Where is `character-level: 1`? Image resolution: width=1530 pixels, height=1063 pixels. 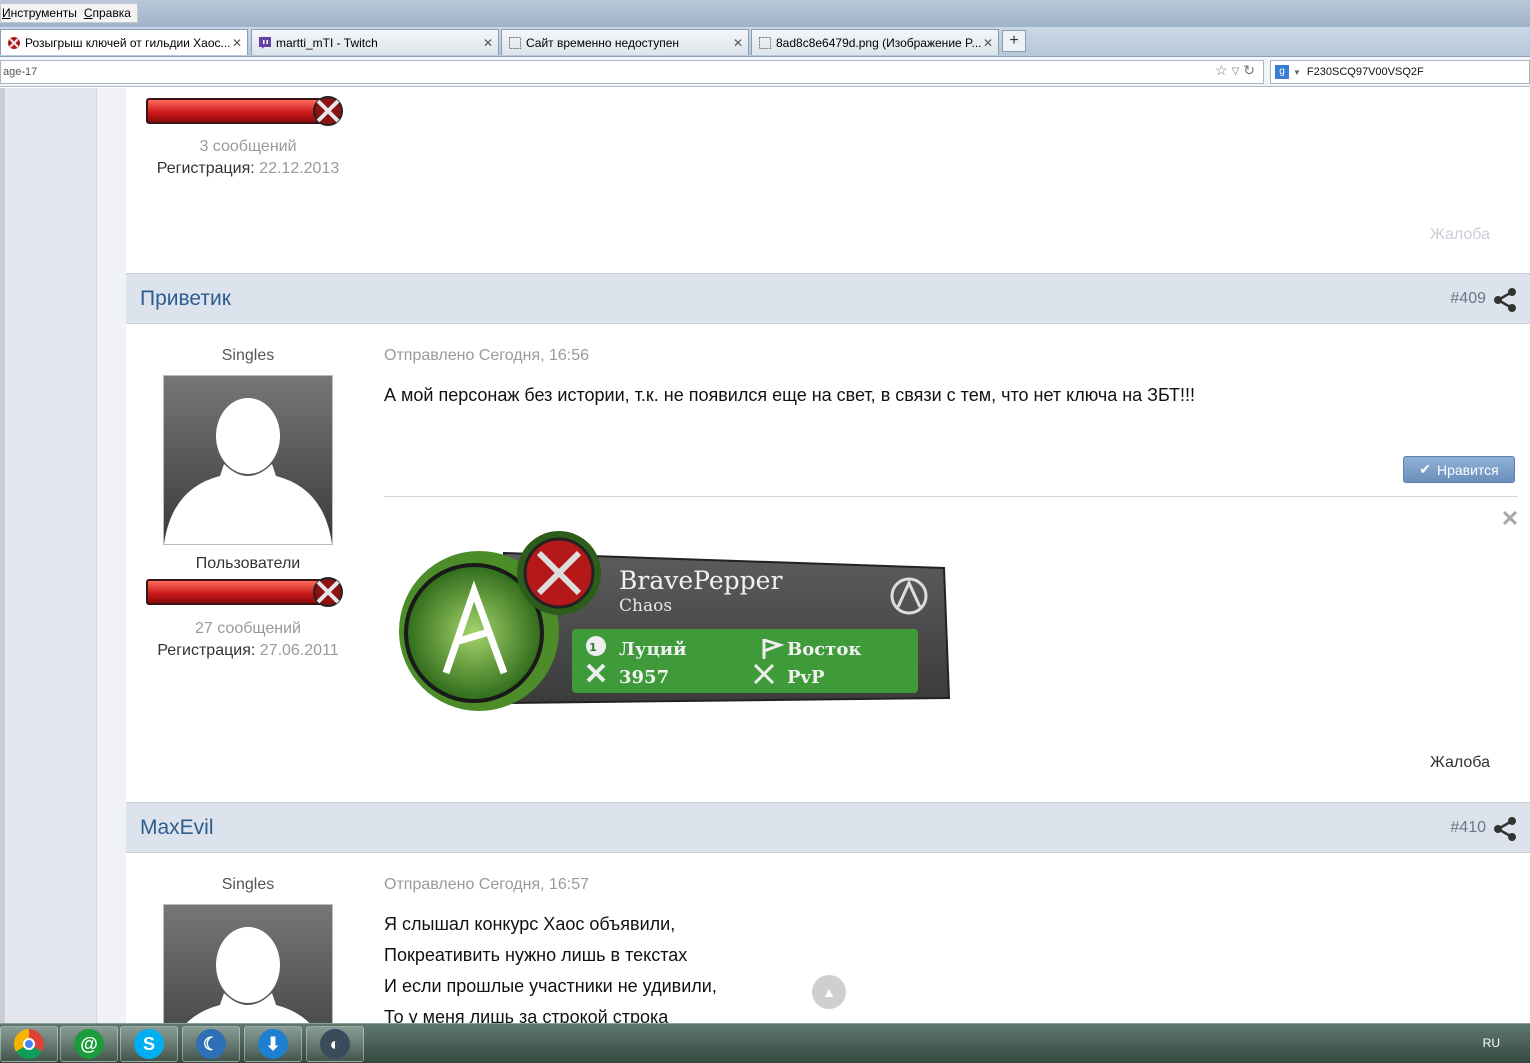 character-level: 1 is located at coordinates (593, 647).